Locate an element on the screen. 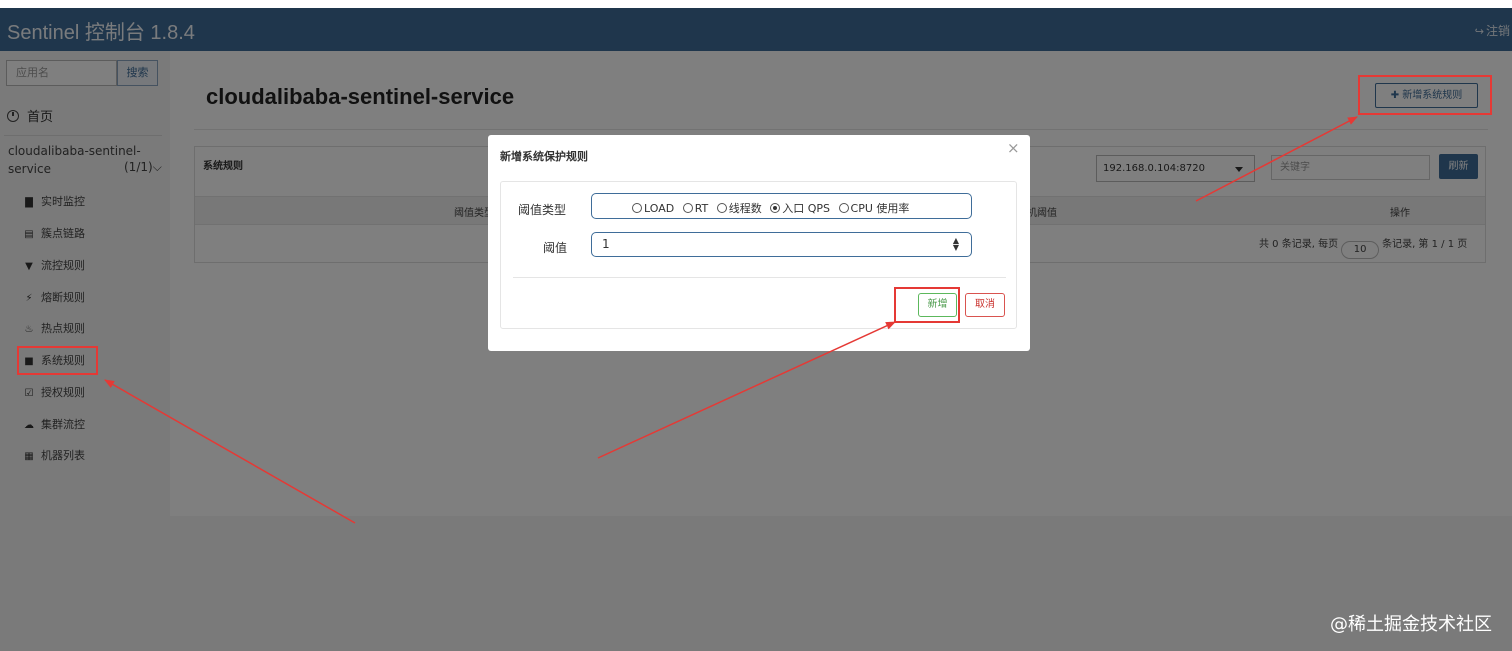  arrow-to-system-rules-menu is located at coordinates (230, 451).